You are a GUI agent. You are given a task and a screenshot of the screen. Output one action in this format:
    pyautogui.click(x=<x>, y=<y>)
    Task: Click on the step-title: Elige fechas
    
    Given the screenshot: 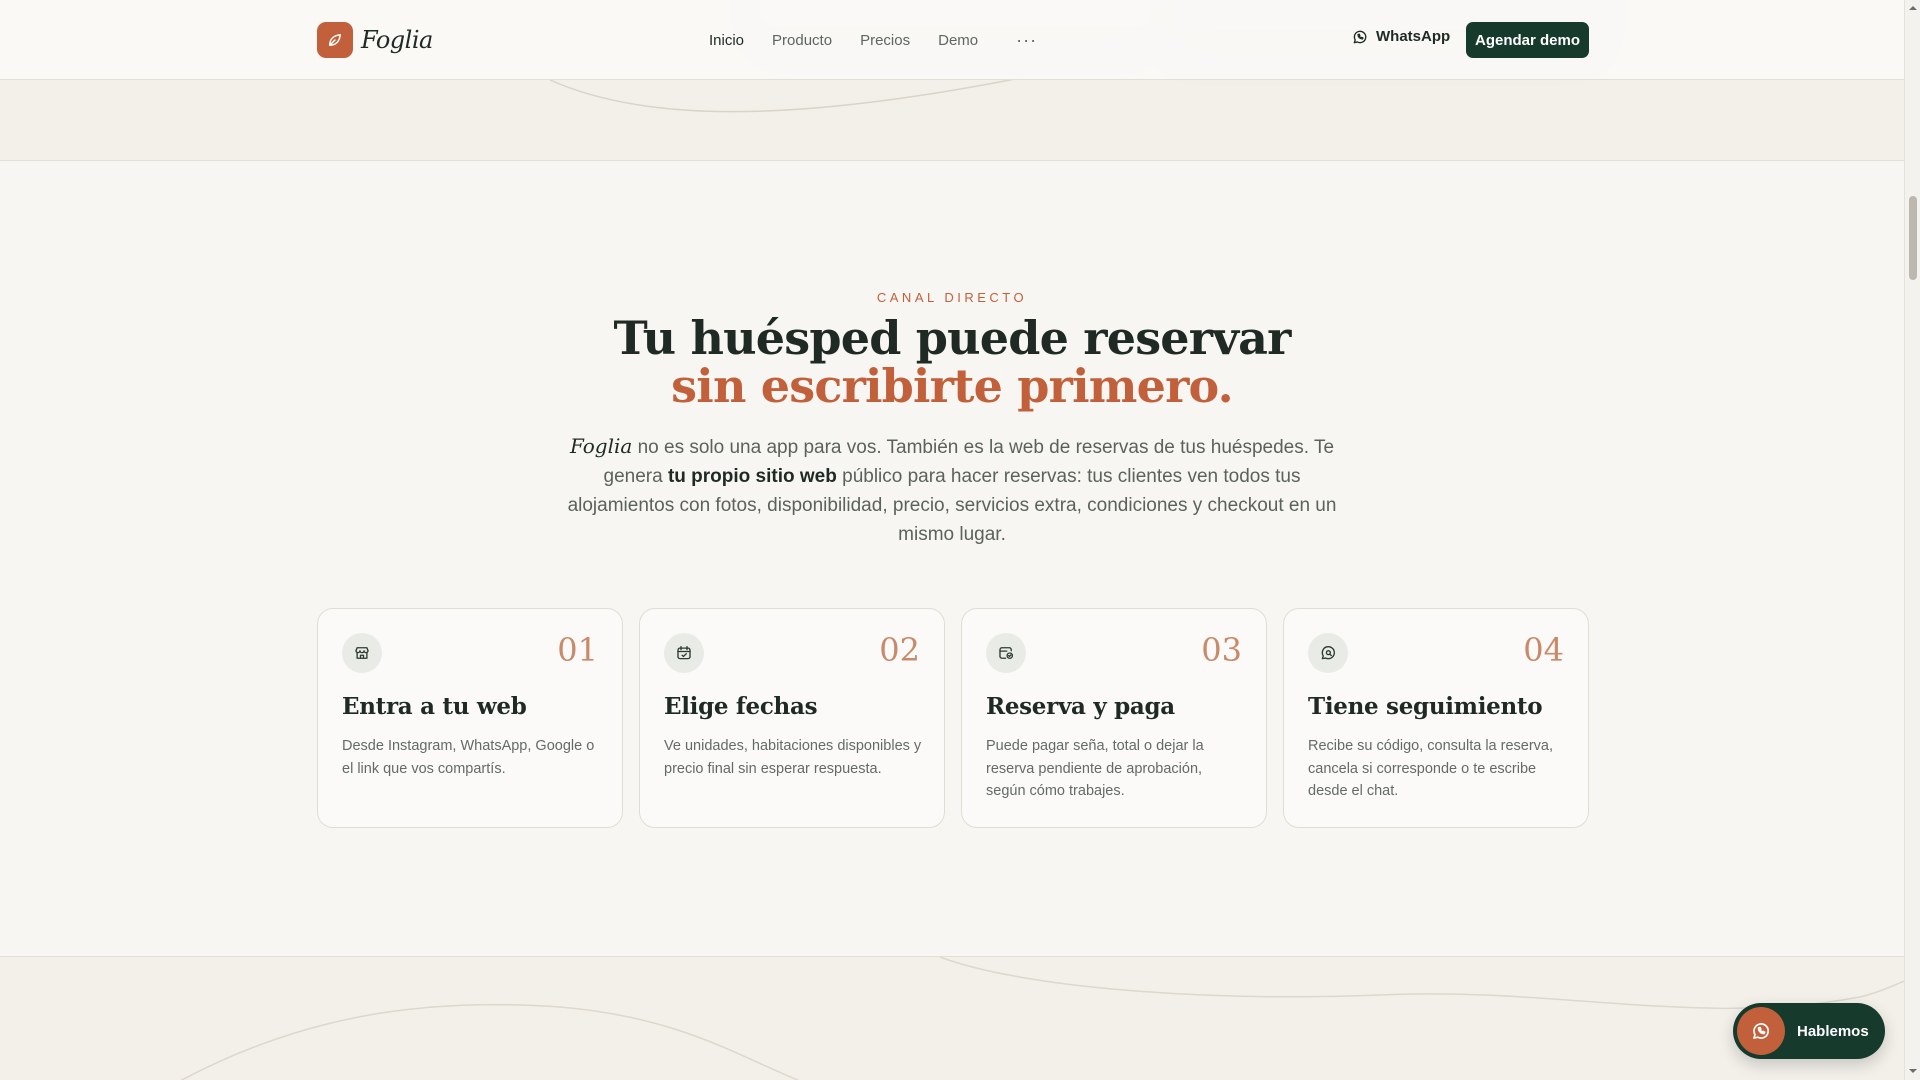 What is the action you would take?
    pyautogui.click(x=741, y=706)
    